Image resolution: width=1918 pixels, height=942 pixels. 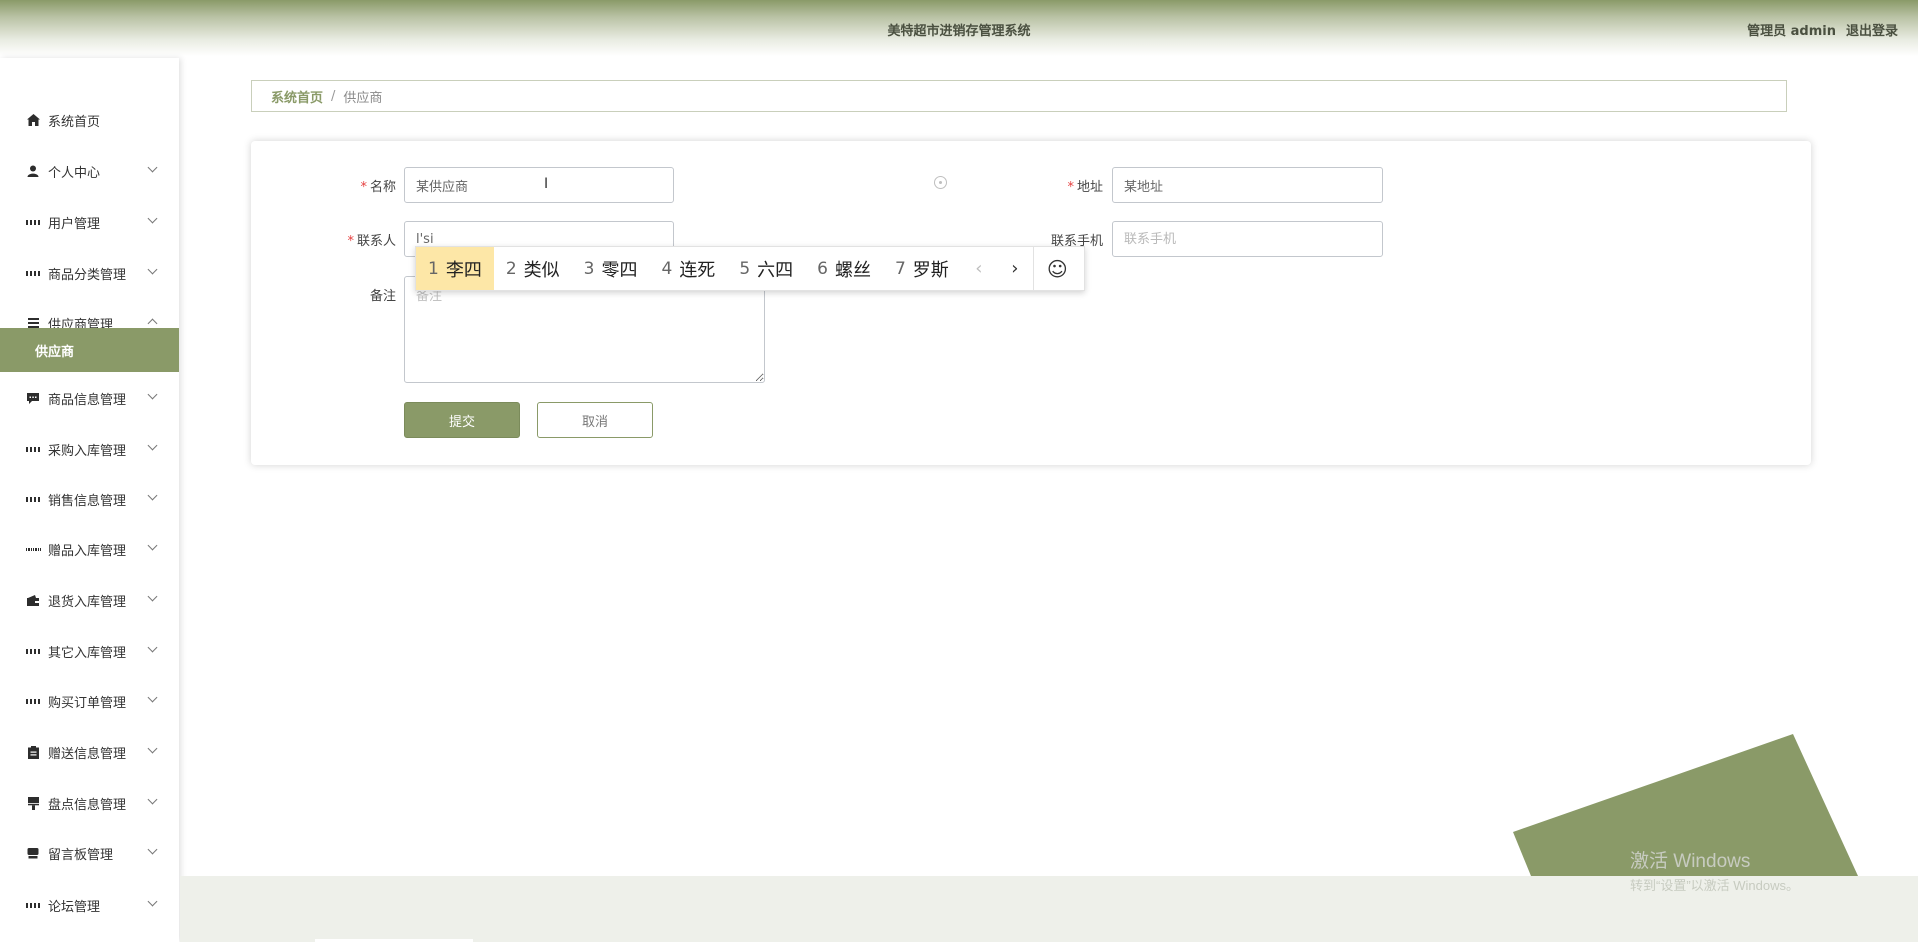 I want to click on address-label: * 地址, so click(x=1085, y=187).